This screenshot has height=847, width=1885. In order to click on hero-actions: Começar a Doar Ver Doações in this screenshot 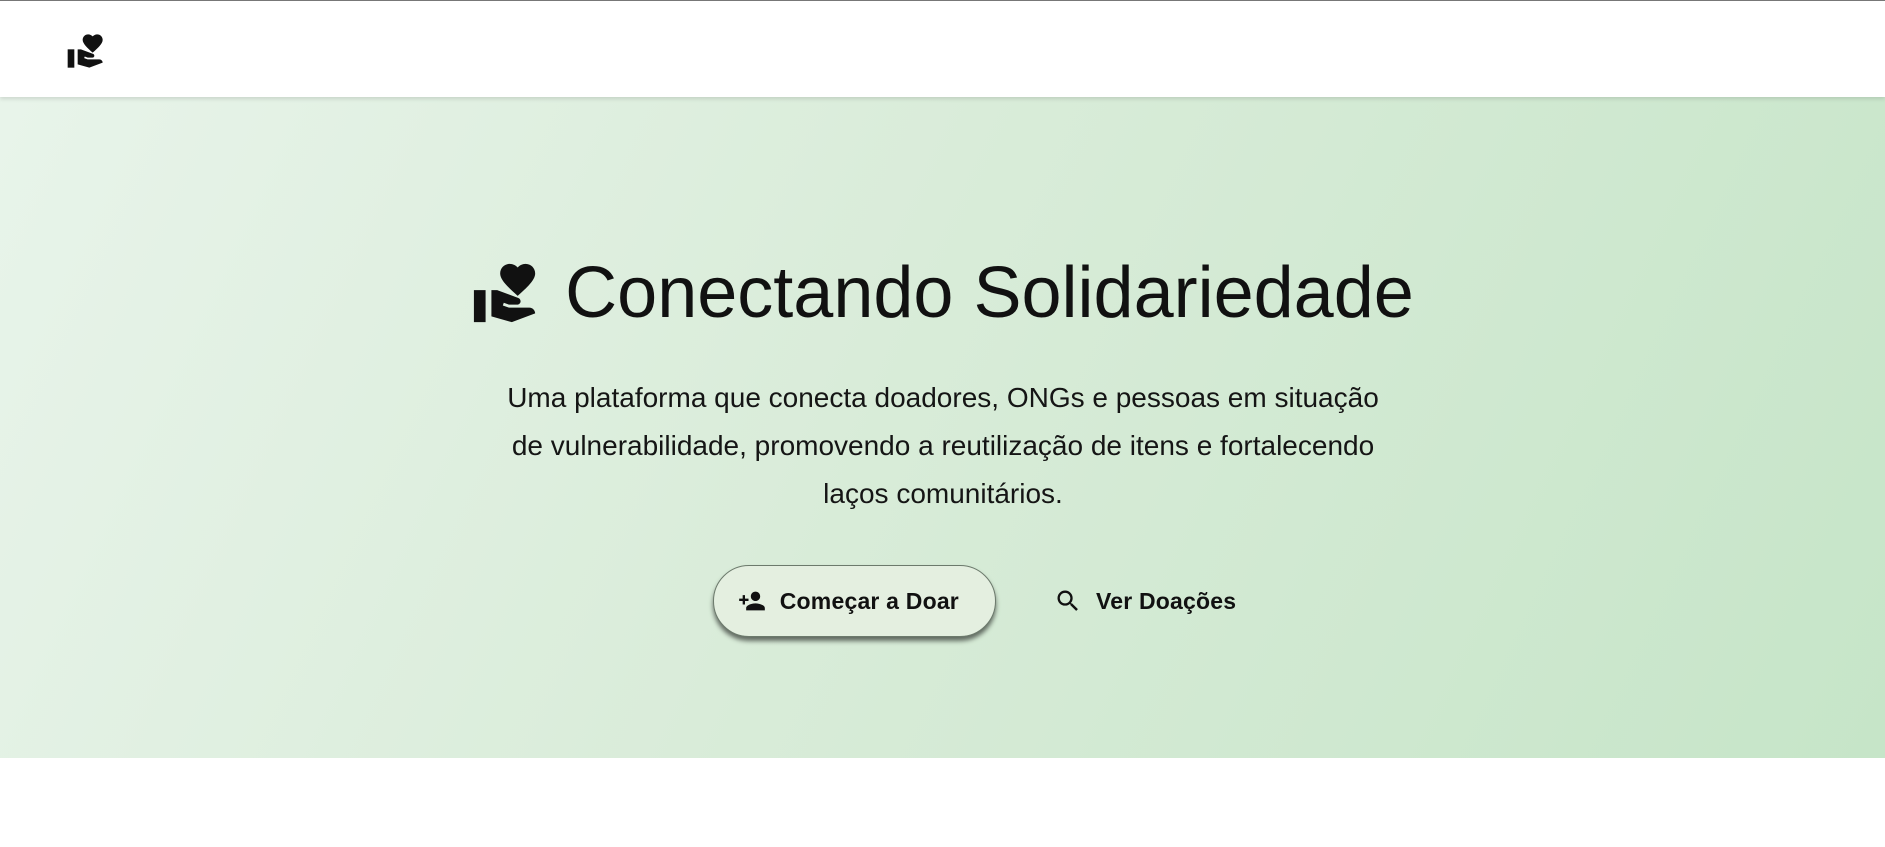, I will do `click(942, 601)`.